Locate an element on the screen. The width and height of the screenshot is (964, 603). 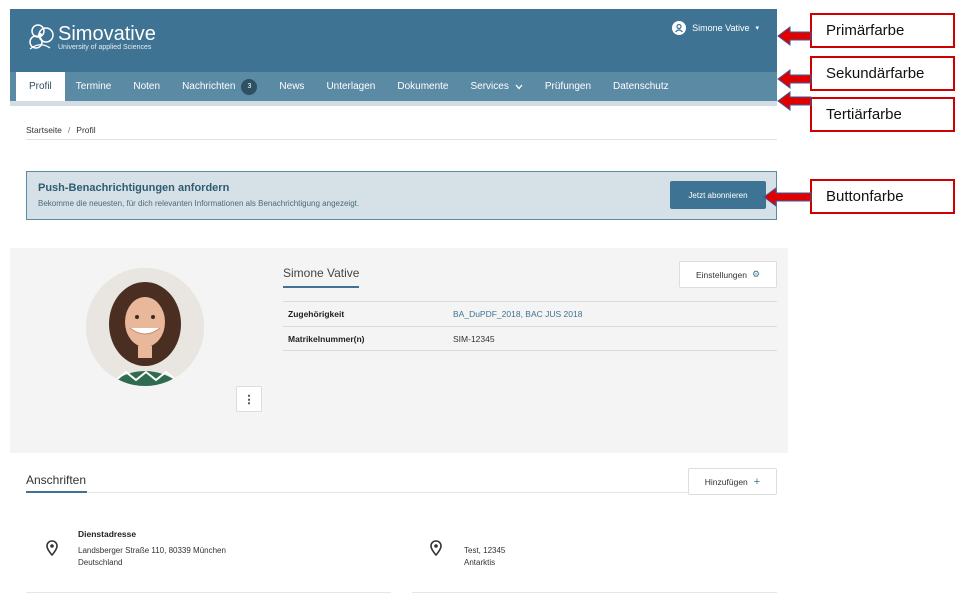
university-logo-icon is located at coordinates (44, 37).